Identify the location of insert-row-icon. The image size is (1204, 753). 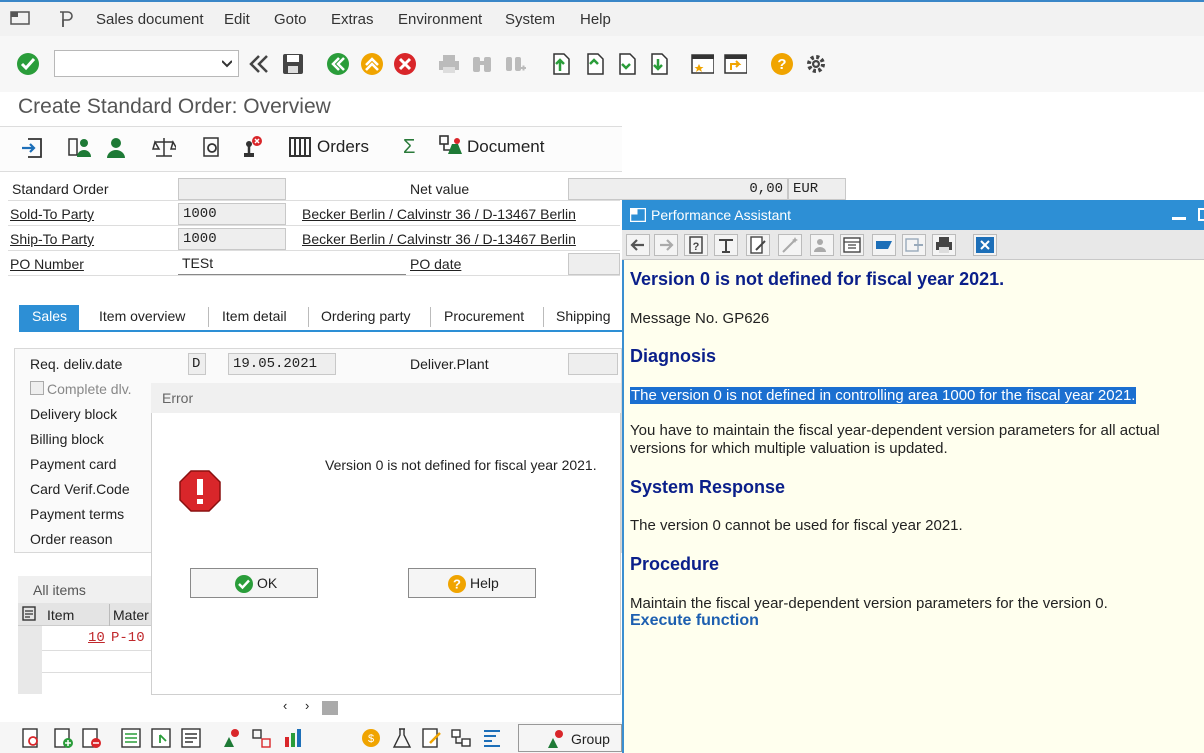
(63, 738).